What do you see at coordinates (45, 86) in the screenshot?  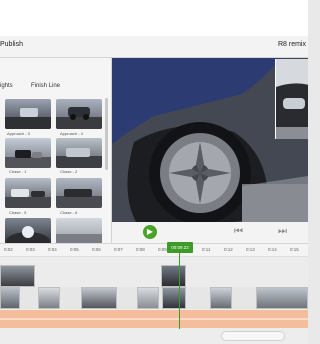 I see `tab-finish-line: Finish Line` at bounding box center [45, 86].